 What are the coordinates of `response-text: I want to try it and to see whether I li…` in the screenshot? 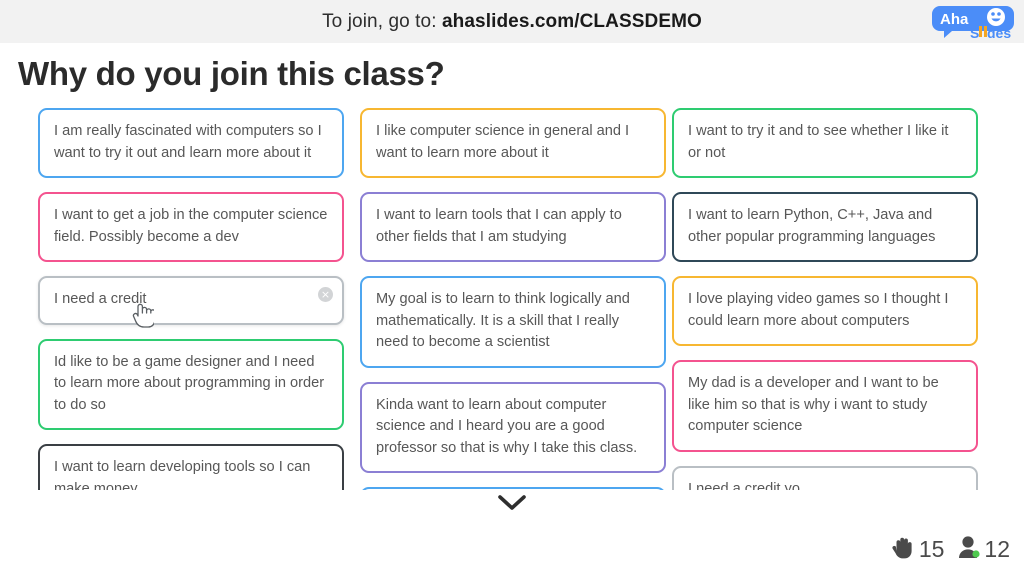 It's located at (818, 142).